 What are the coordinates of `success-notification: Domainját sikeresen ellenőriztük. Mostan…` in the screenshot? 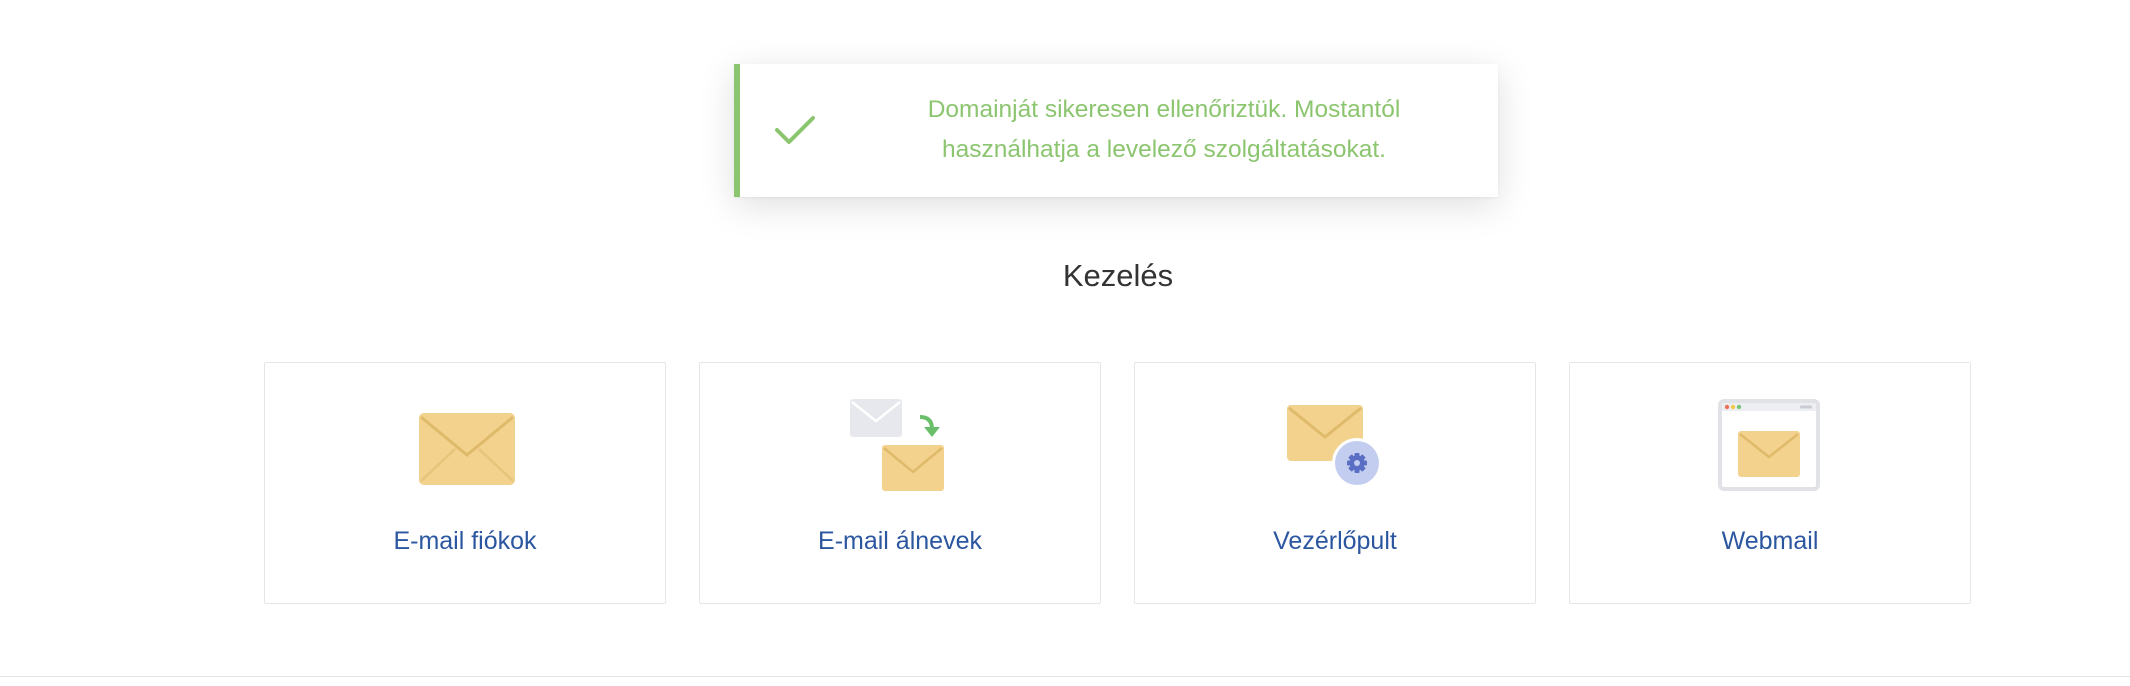 It's located at (1116, 130).